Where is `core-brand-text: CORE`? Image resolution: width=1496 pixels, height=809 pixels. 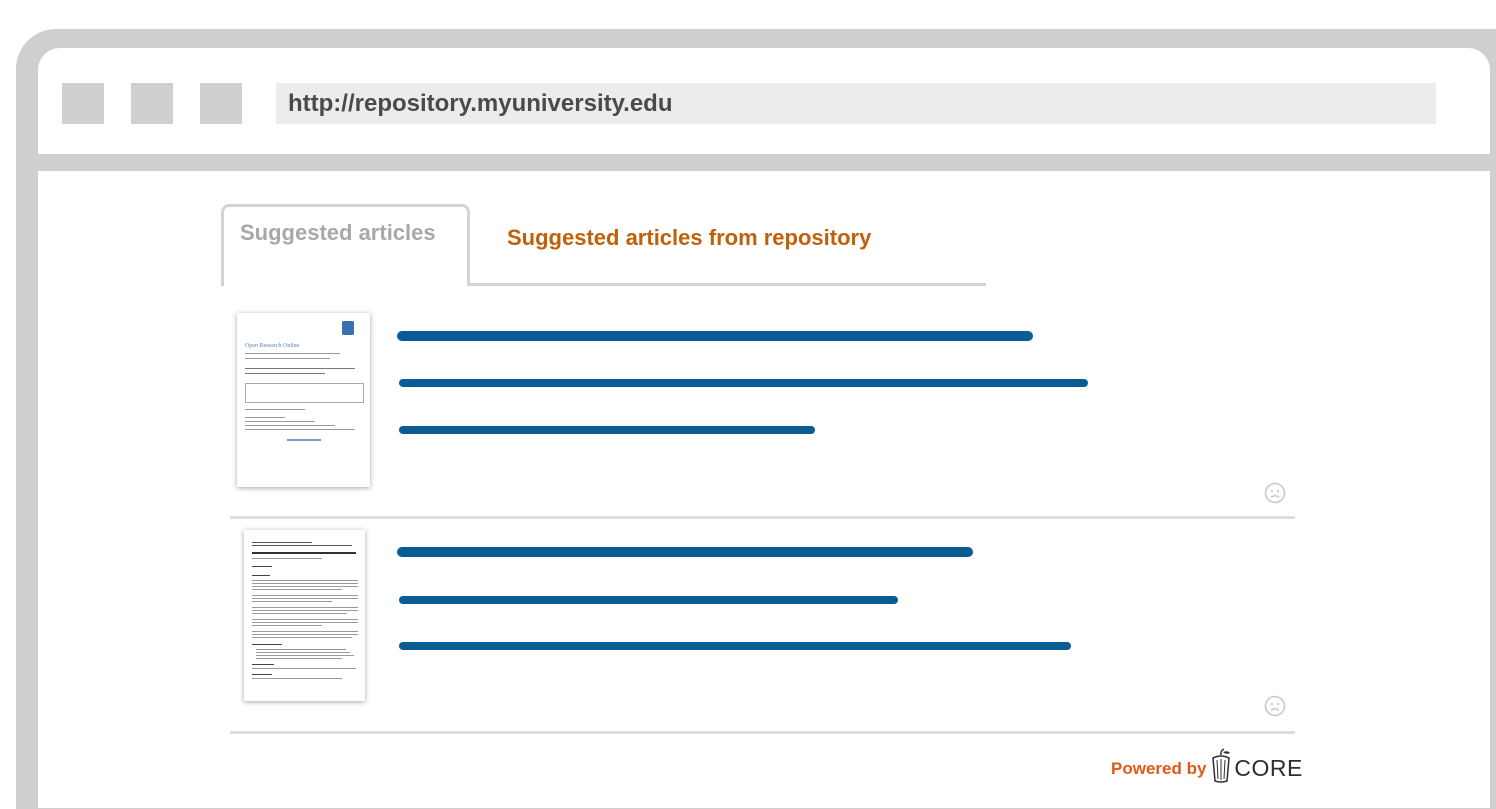
core-brand-text: CORE is located at coordinates (1268, 768).